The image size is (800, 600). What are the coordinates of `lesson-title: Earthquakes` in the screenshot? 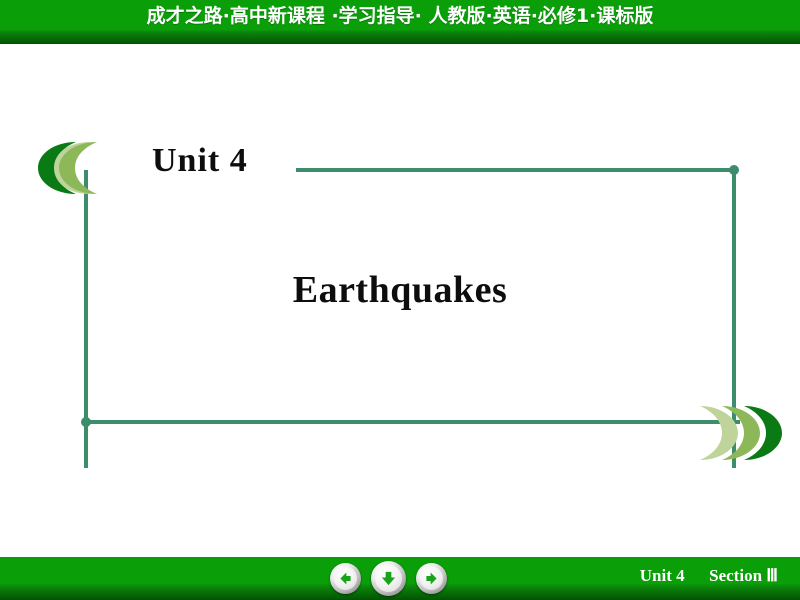 It's located at (400, 290).